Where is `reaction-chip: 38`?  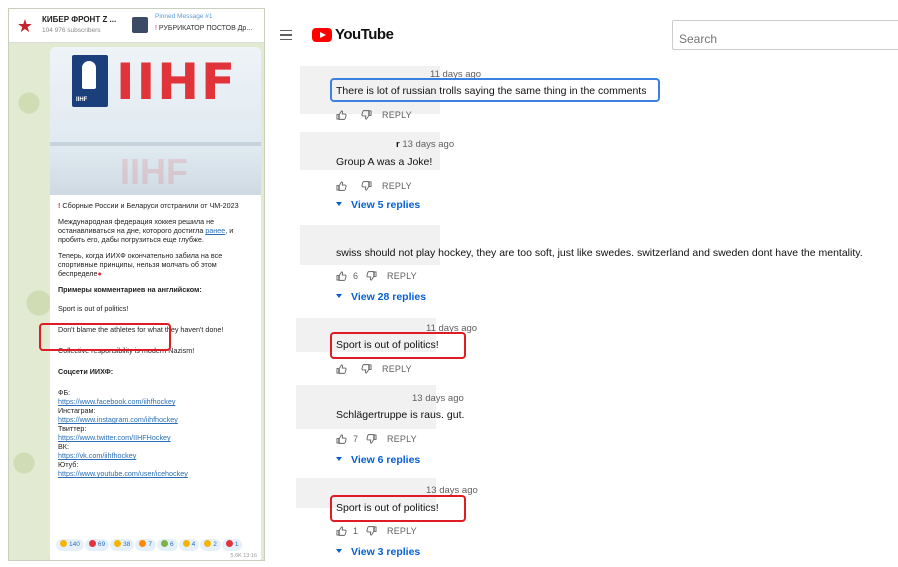
reaction-chip: 38 is located at coordinates (122, 545).